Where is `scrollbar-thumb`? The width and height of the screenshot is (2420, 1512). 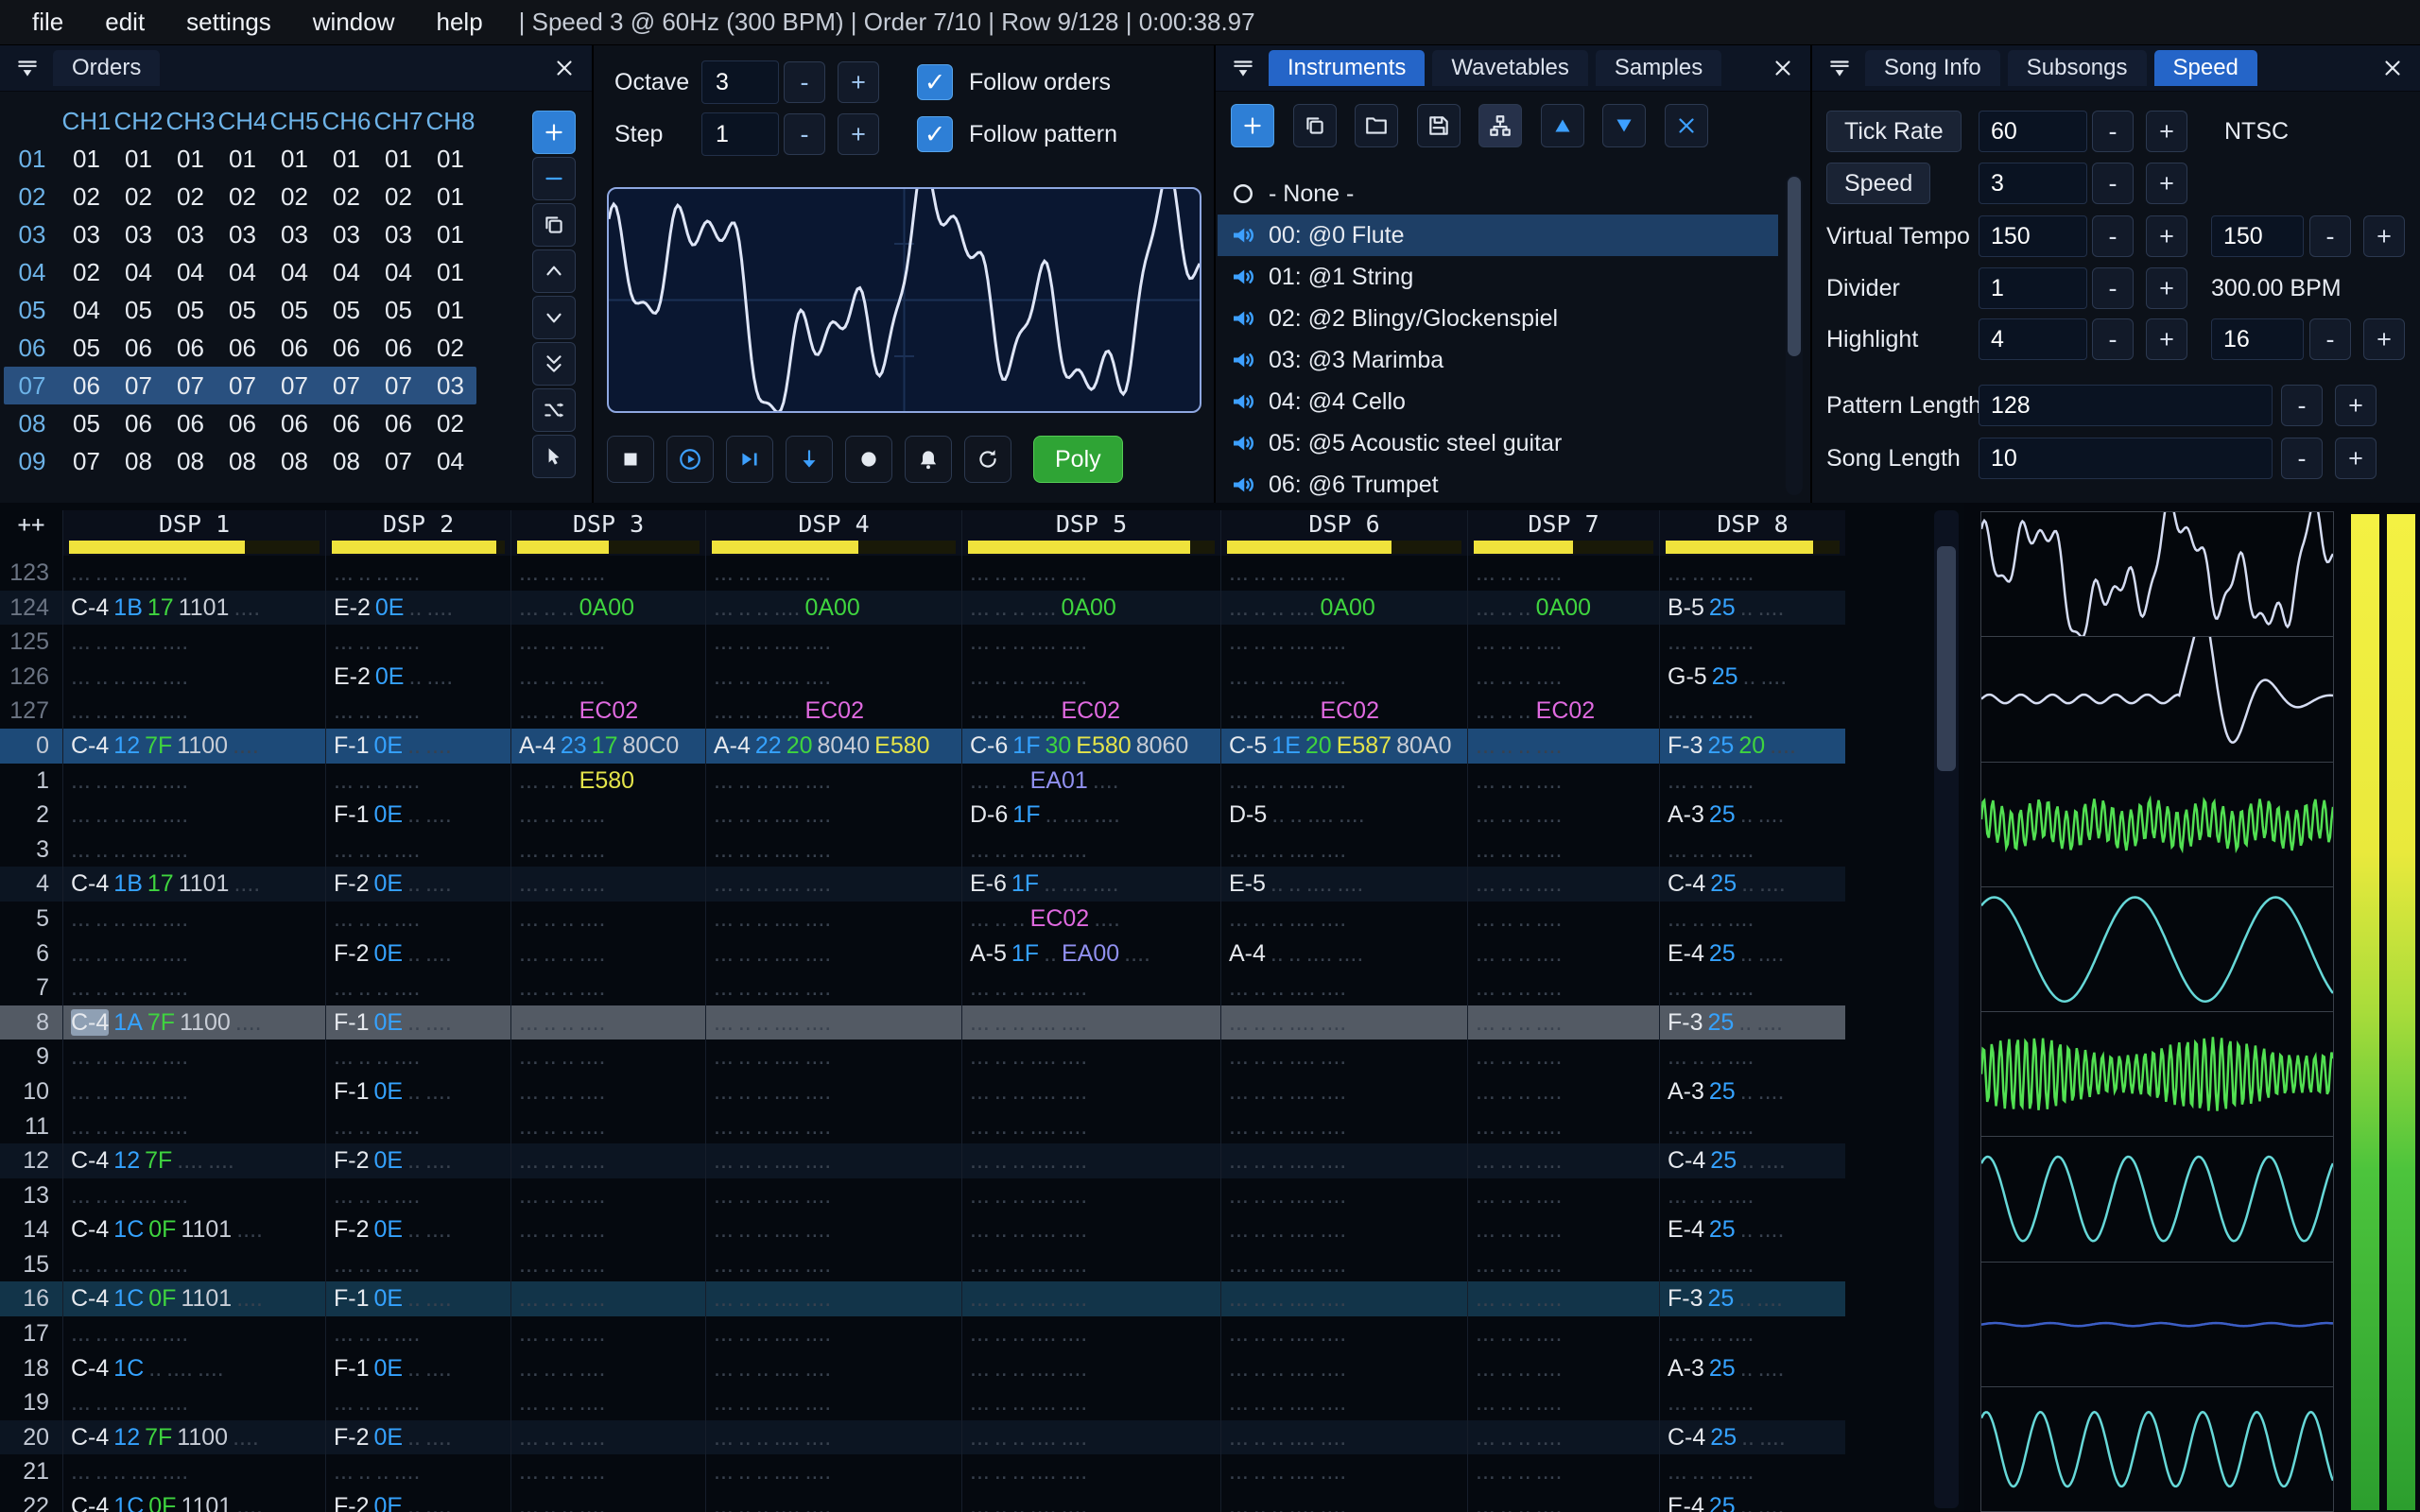
scrollbar-thumb is located at coordinates (1947, 658).